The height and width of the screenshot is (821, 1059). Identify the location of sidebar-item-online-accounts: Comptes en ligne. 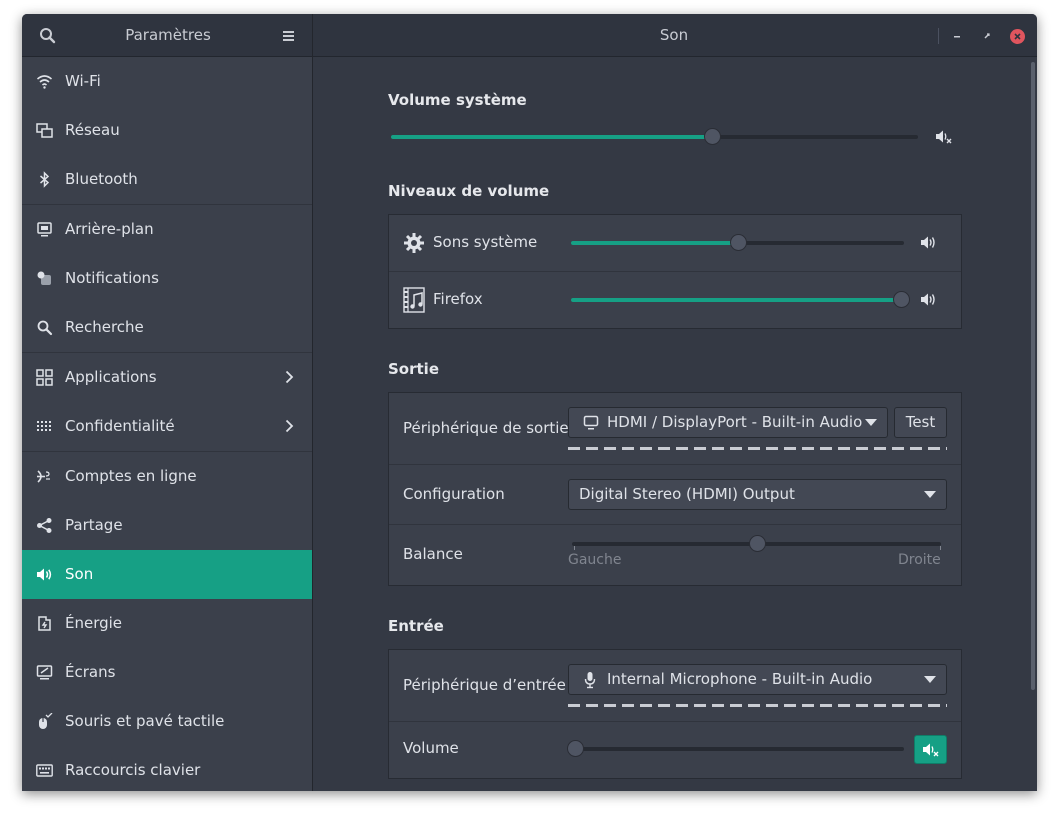
(167, 476).